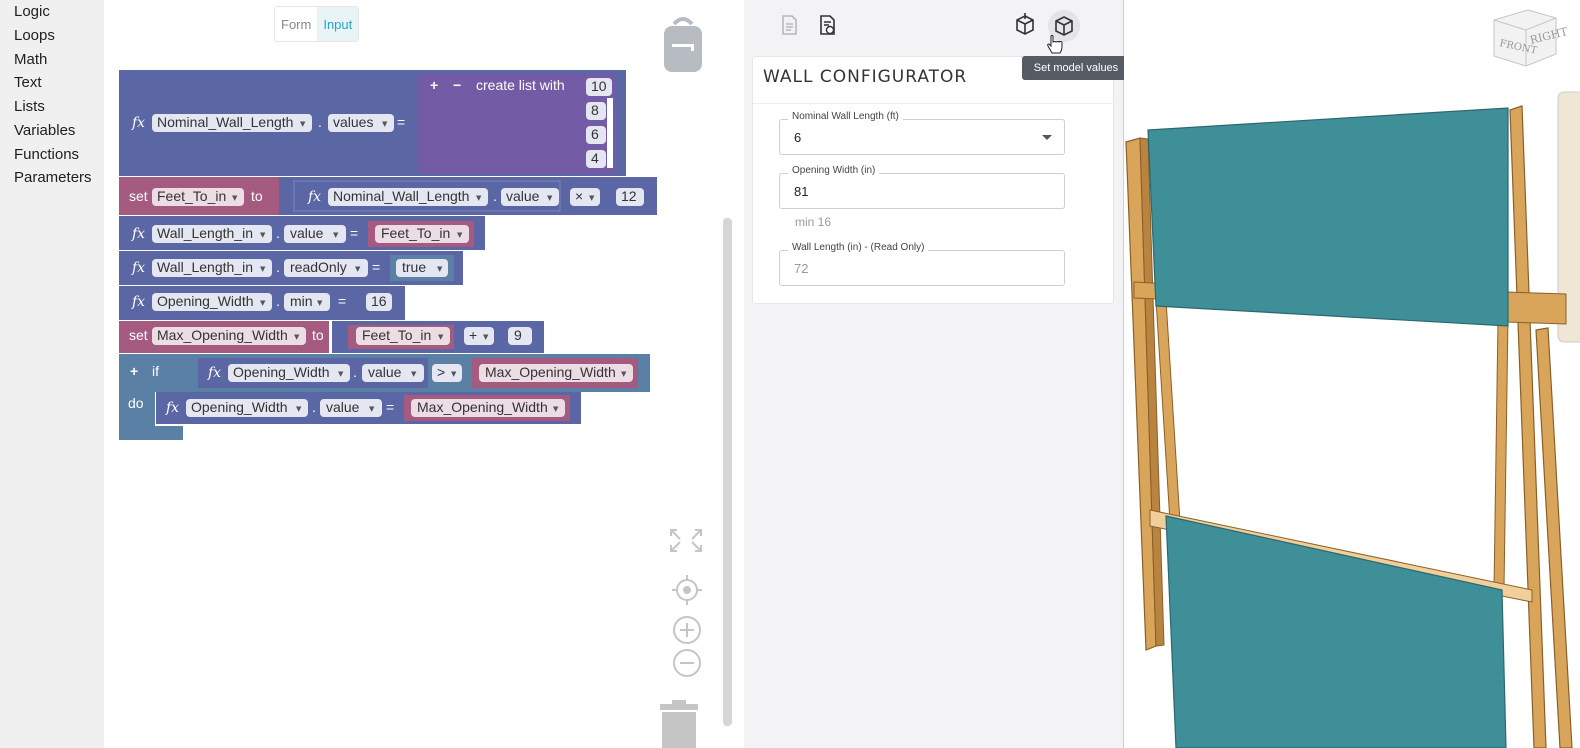 This screenshot has width=1580, height=748. What do you see at coordinates (1025, 25) in the screenshot?
I see `get-model-values-icon` at bounding box center [1025, 25].